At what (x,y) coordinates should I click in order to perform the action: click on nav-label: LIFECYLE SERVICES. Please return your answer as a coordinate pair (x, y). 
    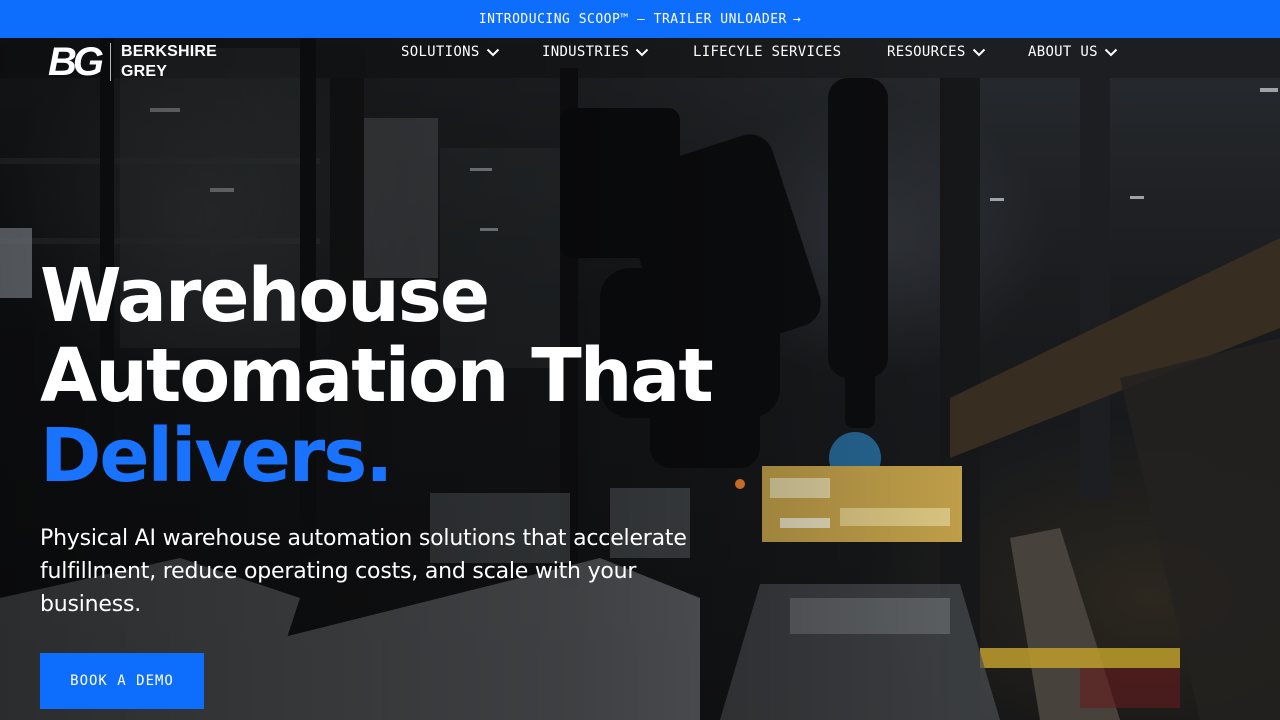
    Looking at the image, I should click on (767, 52).